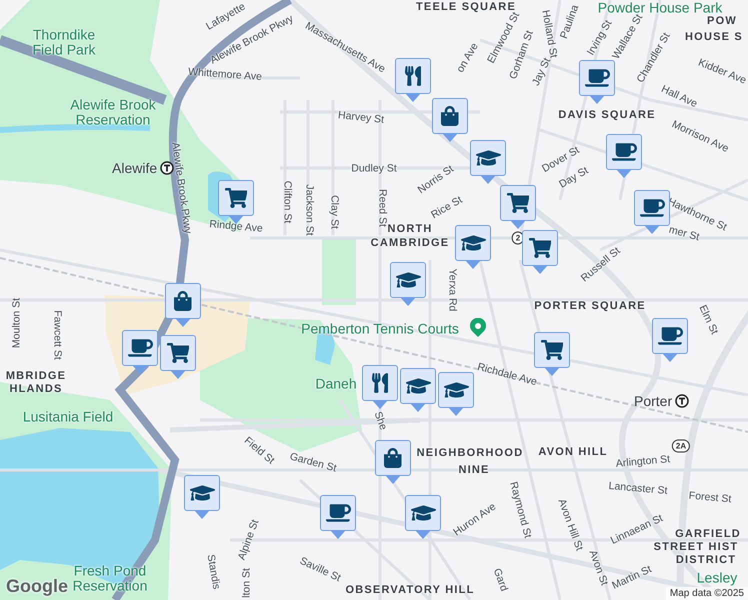 This screenshot has height=600, width=748. What do you see at coordinates (466, 8) in the screenshot?
I see `neighborhood-label: TEELE SQUARE` at bounding box center [466, 8].